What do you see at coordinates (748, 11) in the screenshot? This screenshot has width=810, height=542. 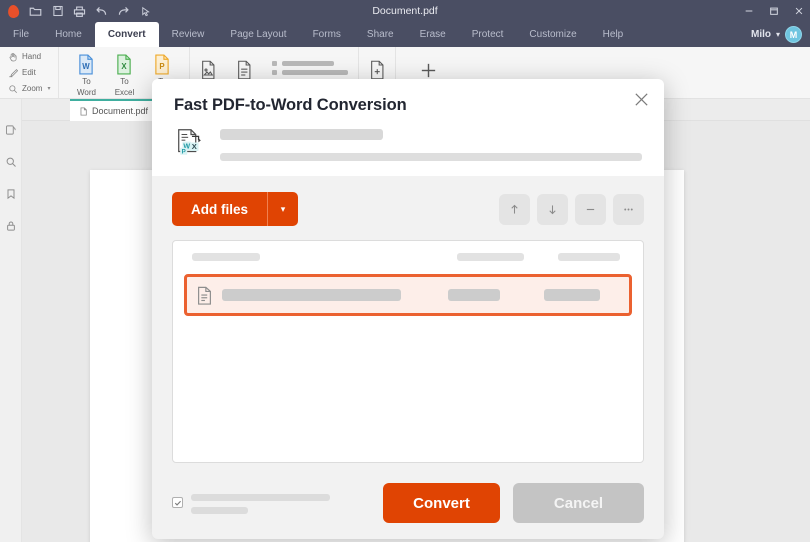 I see `minimize-button` at bounding box center [748, 11].